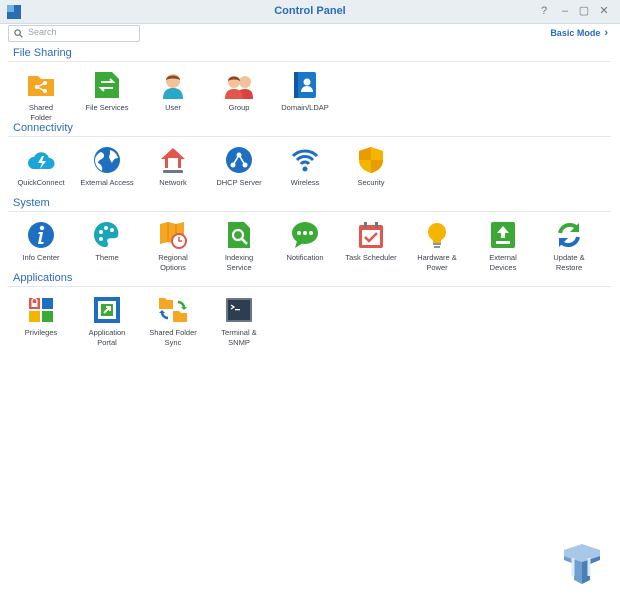 The height and width of the screenshot is (606, 620). I want to click on refresh-icon, so click(569, 235).